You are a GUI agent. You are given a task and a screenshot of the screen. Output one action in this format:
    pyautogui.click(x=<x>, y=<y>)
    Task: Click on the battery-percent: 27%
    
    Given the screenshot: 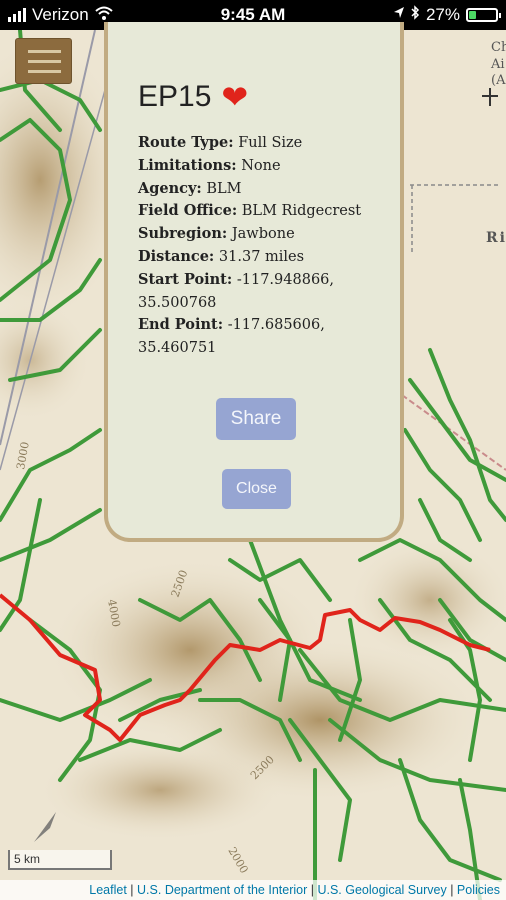 What is the action you would take?
    pyautogui.click(x=442, y=14)
    